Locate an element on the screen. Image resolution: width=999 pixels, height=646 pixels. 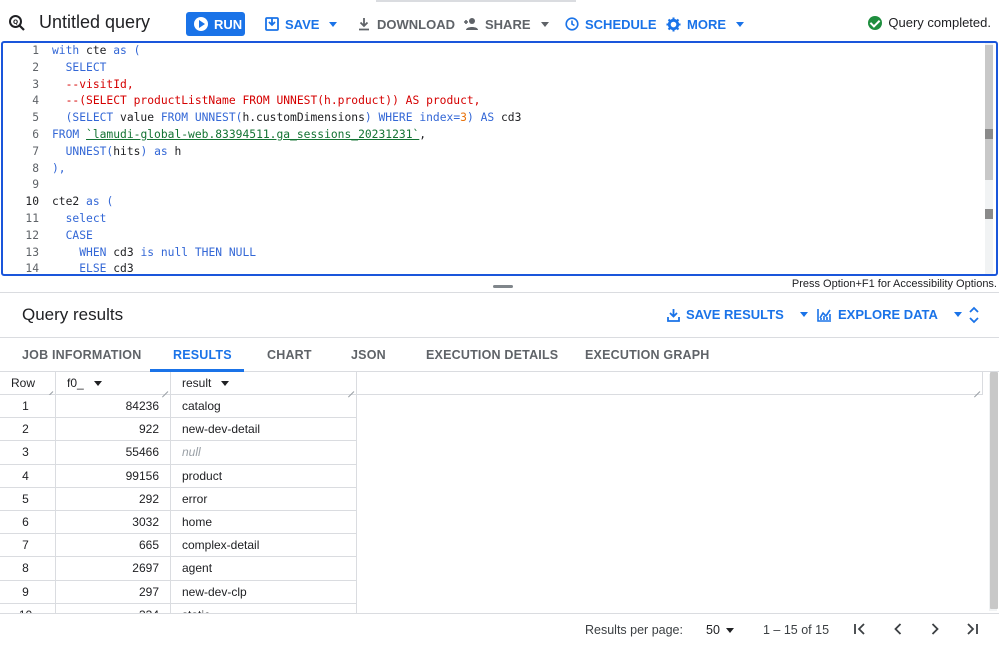
f0-cell: 292 is located at coordinates (113, 499).